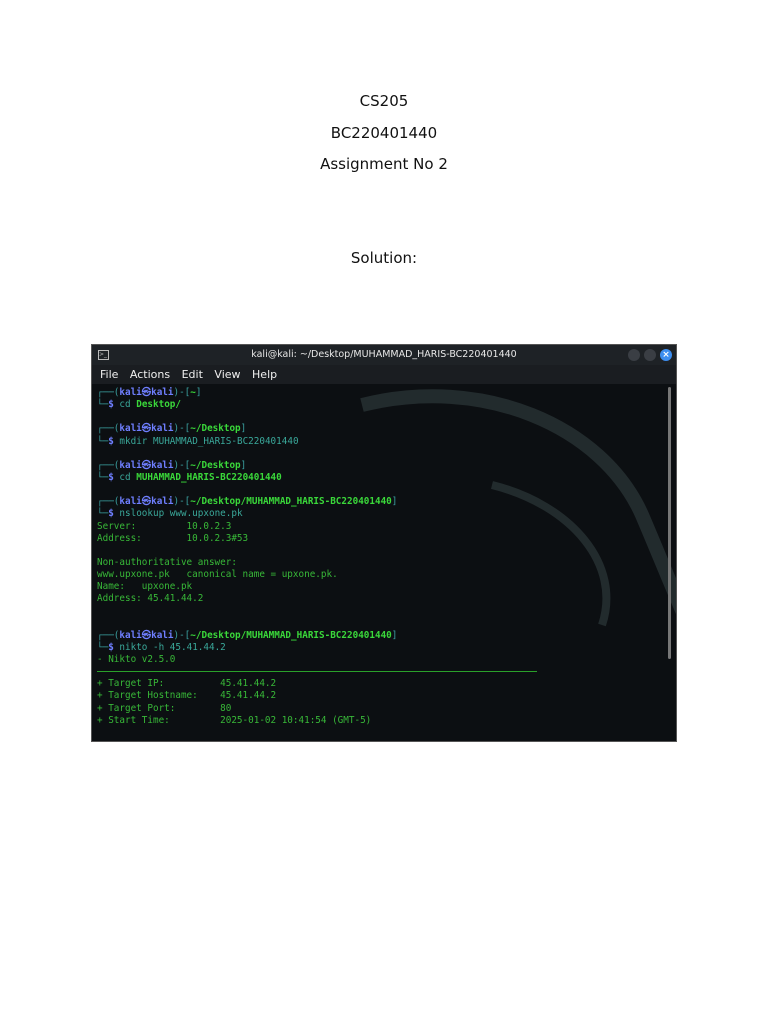  What do you see at coordinates (381, 539) in the screenshot?
I see `output-line: Address: 10.0.2.3#53` at bounding box center [381, 539].